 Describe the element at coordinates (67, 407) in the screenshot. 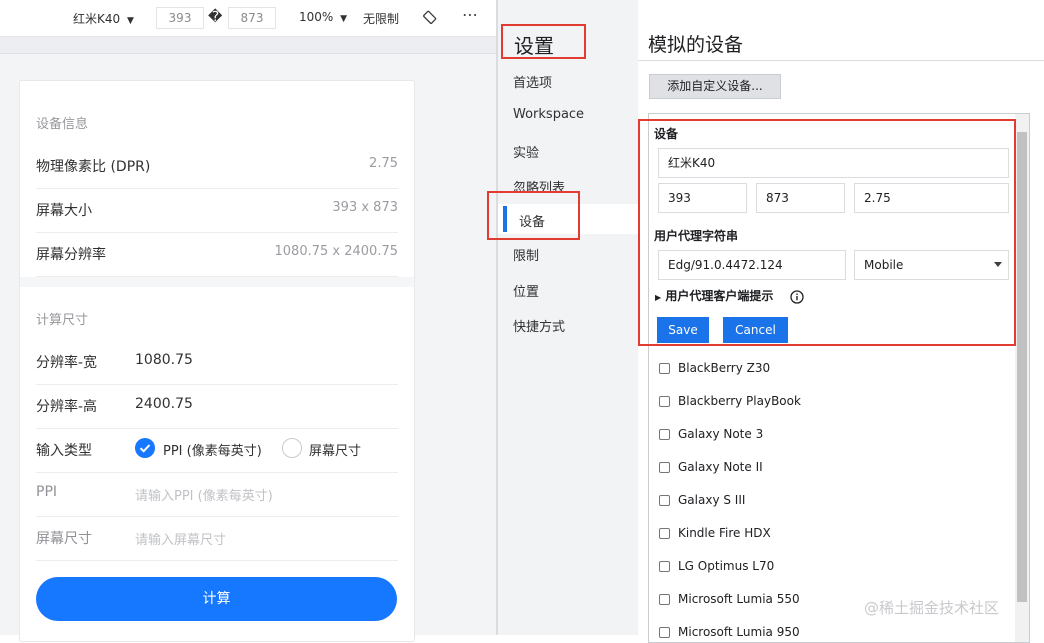

I see `res-height-label: 分辨率-高` at that location.